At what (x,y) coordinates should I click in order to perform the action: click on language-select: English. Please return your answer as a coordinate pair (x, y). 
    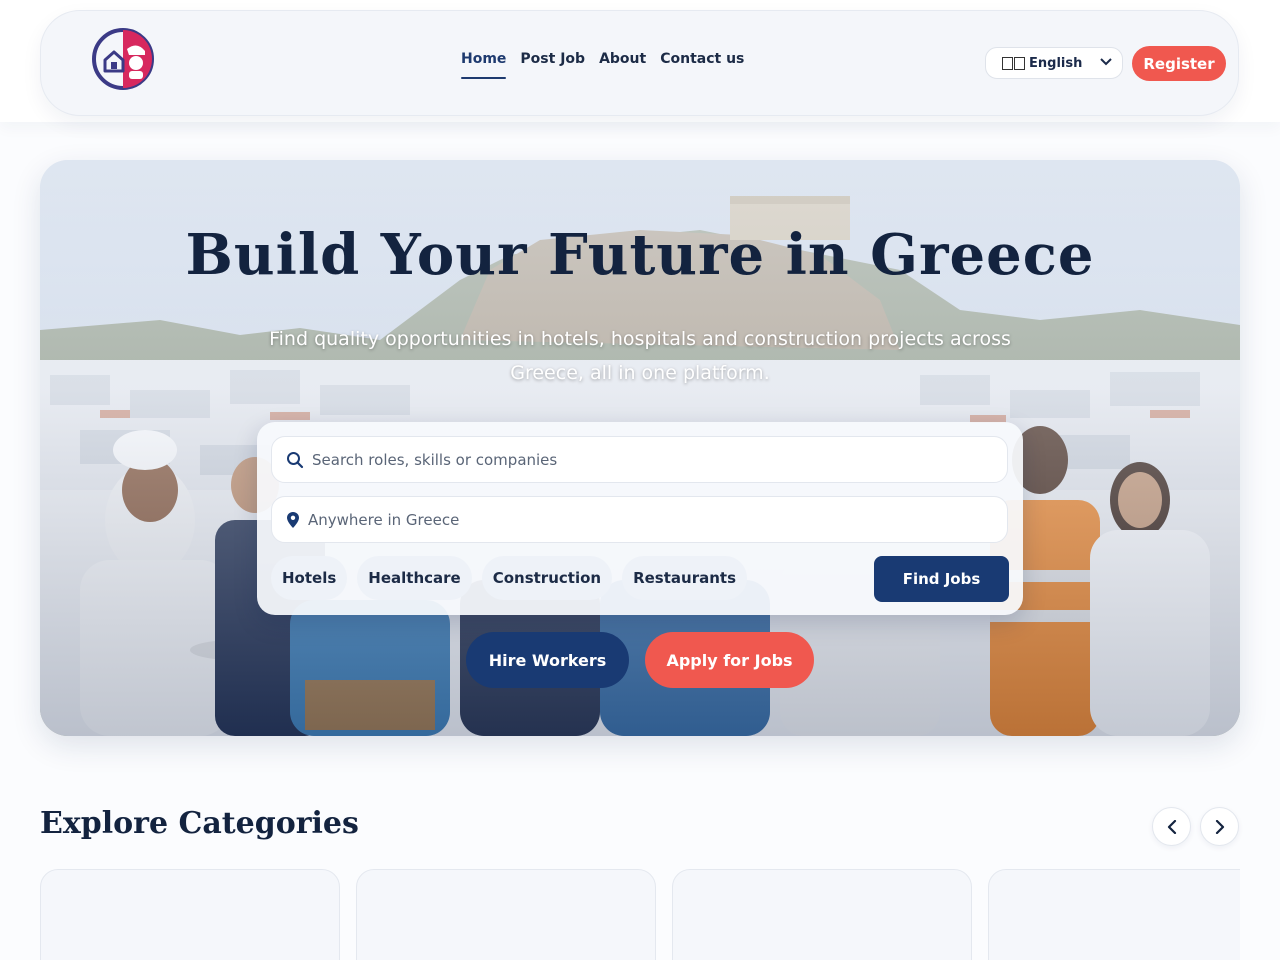
    Looking at the image, I should click on (1054, 63).